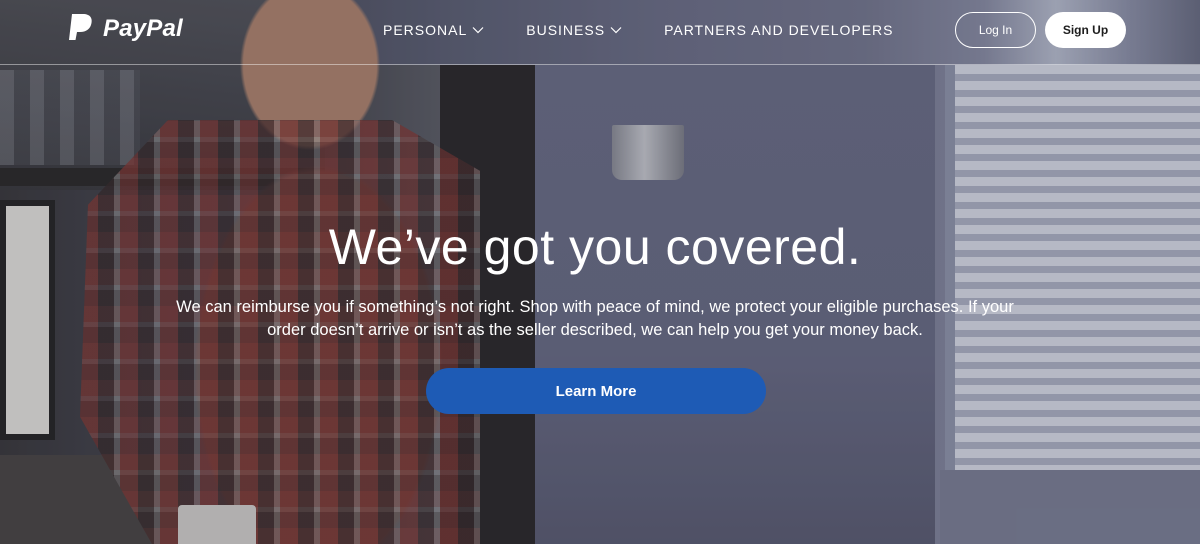 This screenshot has width=1200, height=544. Describe the element at coordinates (596, 391) in the screenshot. I see `learn-more-button: Learn More` at that location.